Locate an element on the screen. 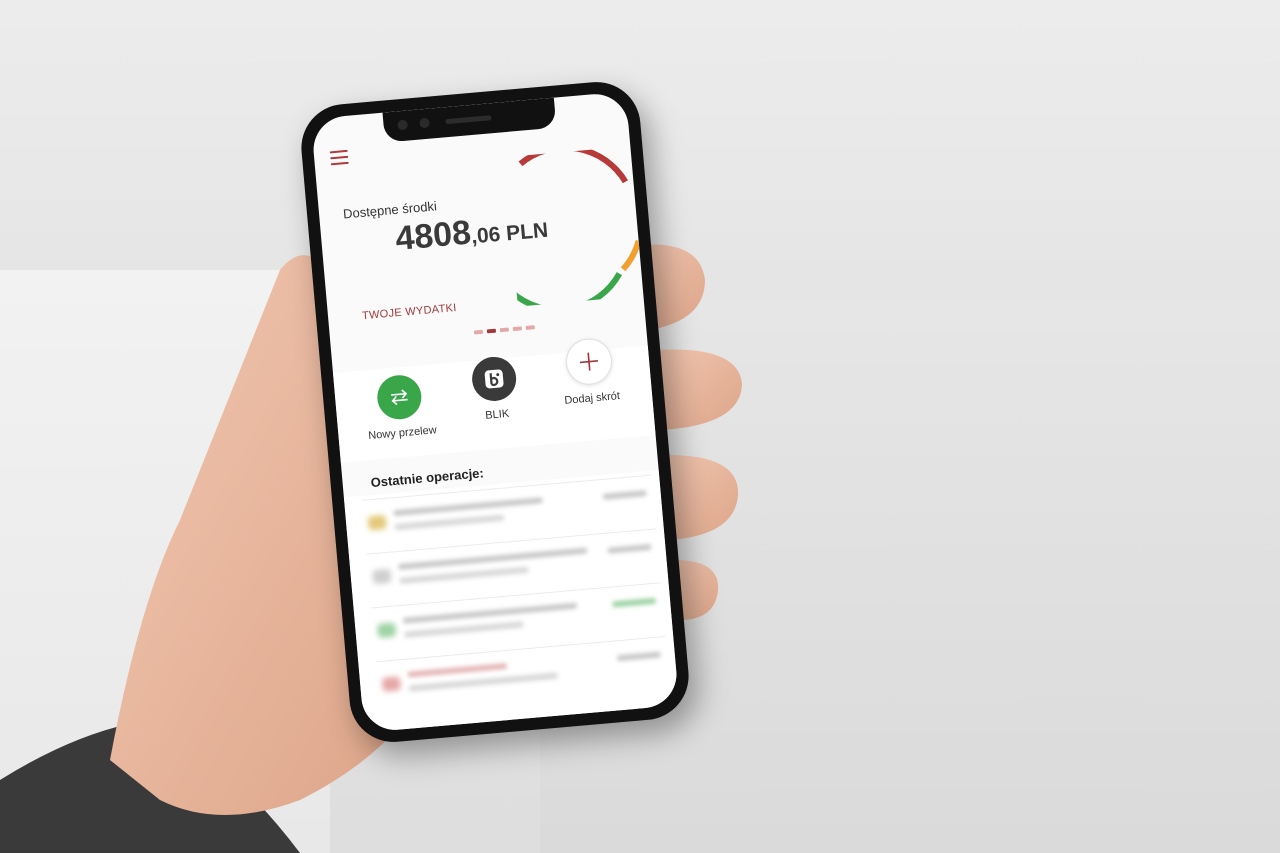 This screenshot has height=853, width=1280. add-shortcut-label: Dodaj skrót is located at coordinates (592, 398).